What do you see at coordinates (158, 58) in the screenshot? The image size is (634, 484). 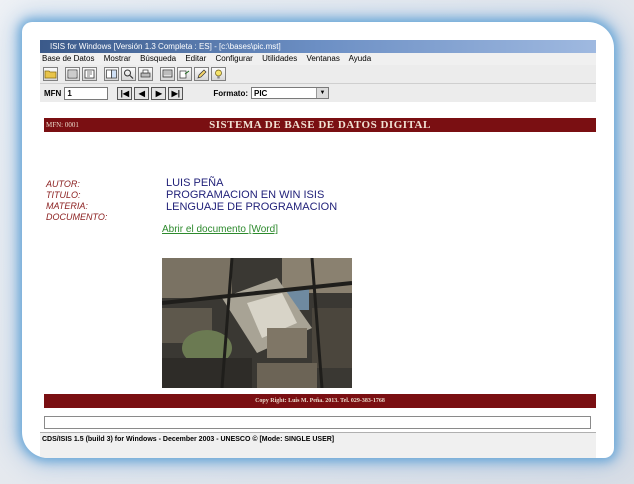 I see `menu-busqueda: Búsqueda` at bounding box center [158, 58].